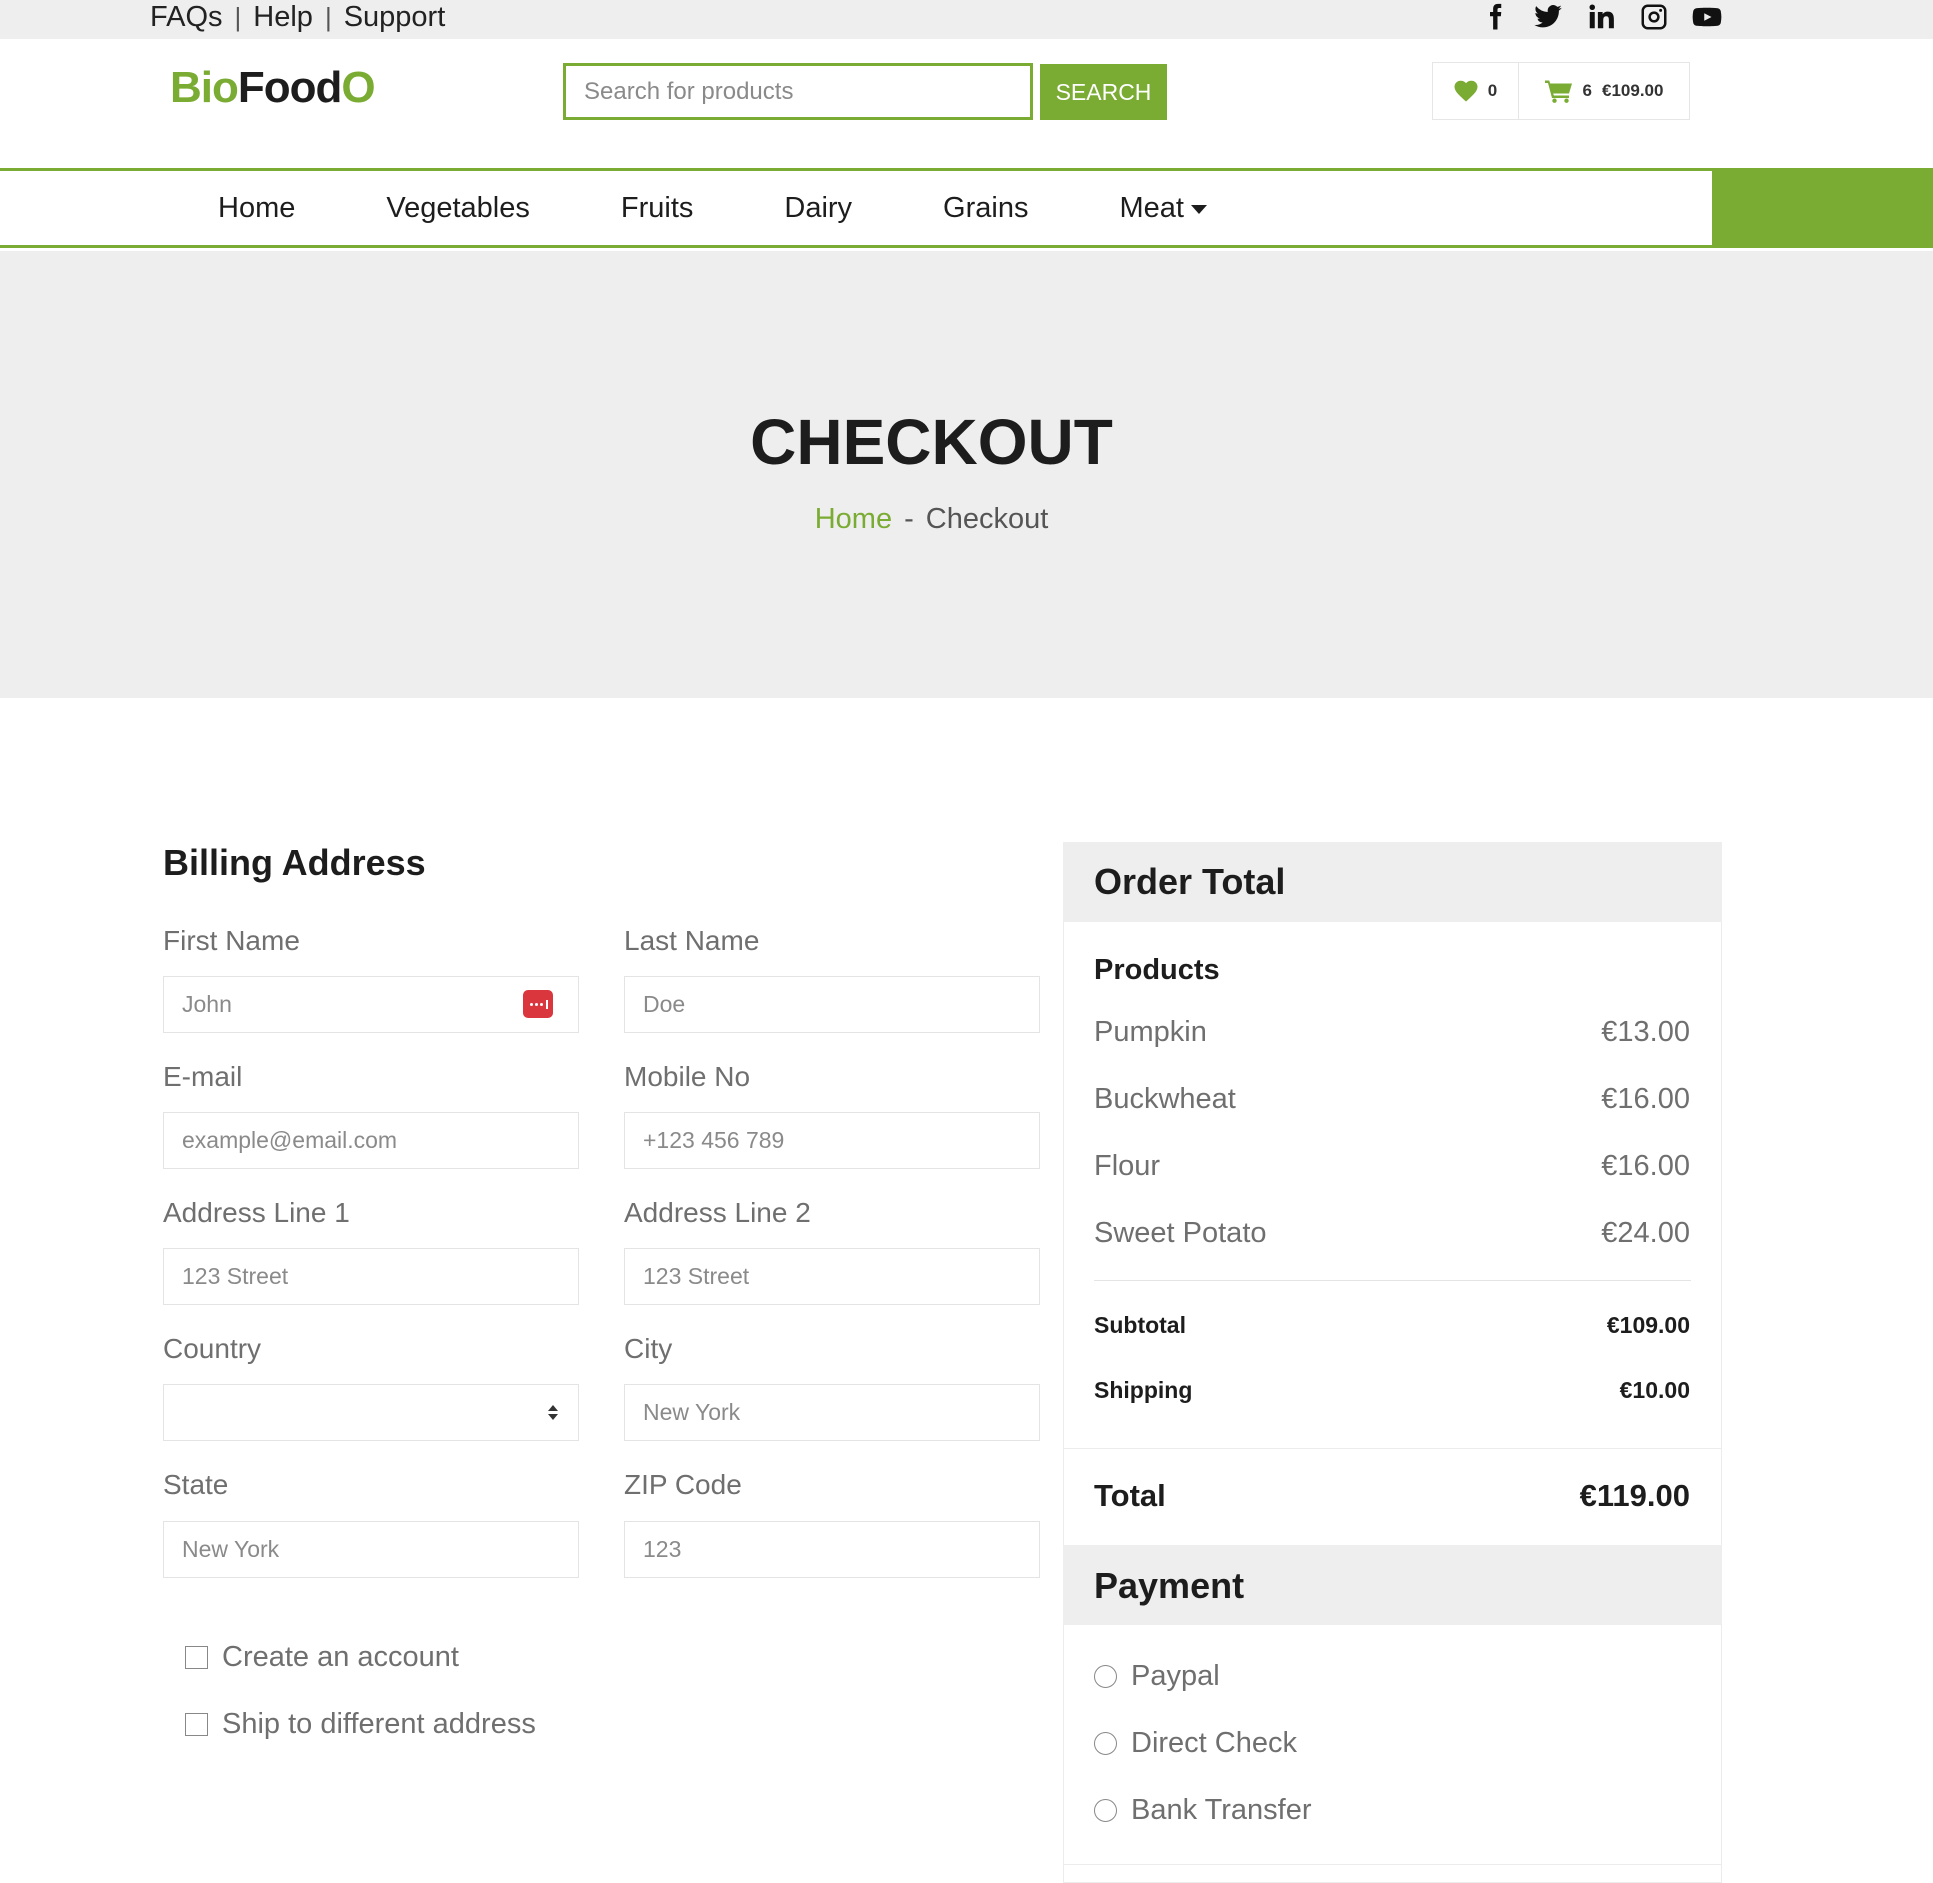  I want to click on payment-option-bank-transfer: Bank Transfer, so click(1203, 1810).